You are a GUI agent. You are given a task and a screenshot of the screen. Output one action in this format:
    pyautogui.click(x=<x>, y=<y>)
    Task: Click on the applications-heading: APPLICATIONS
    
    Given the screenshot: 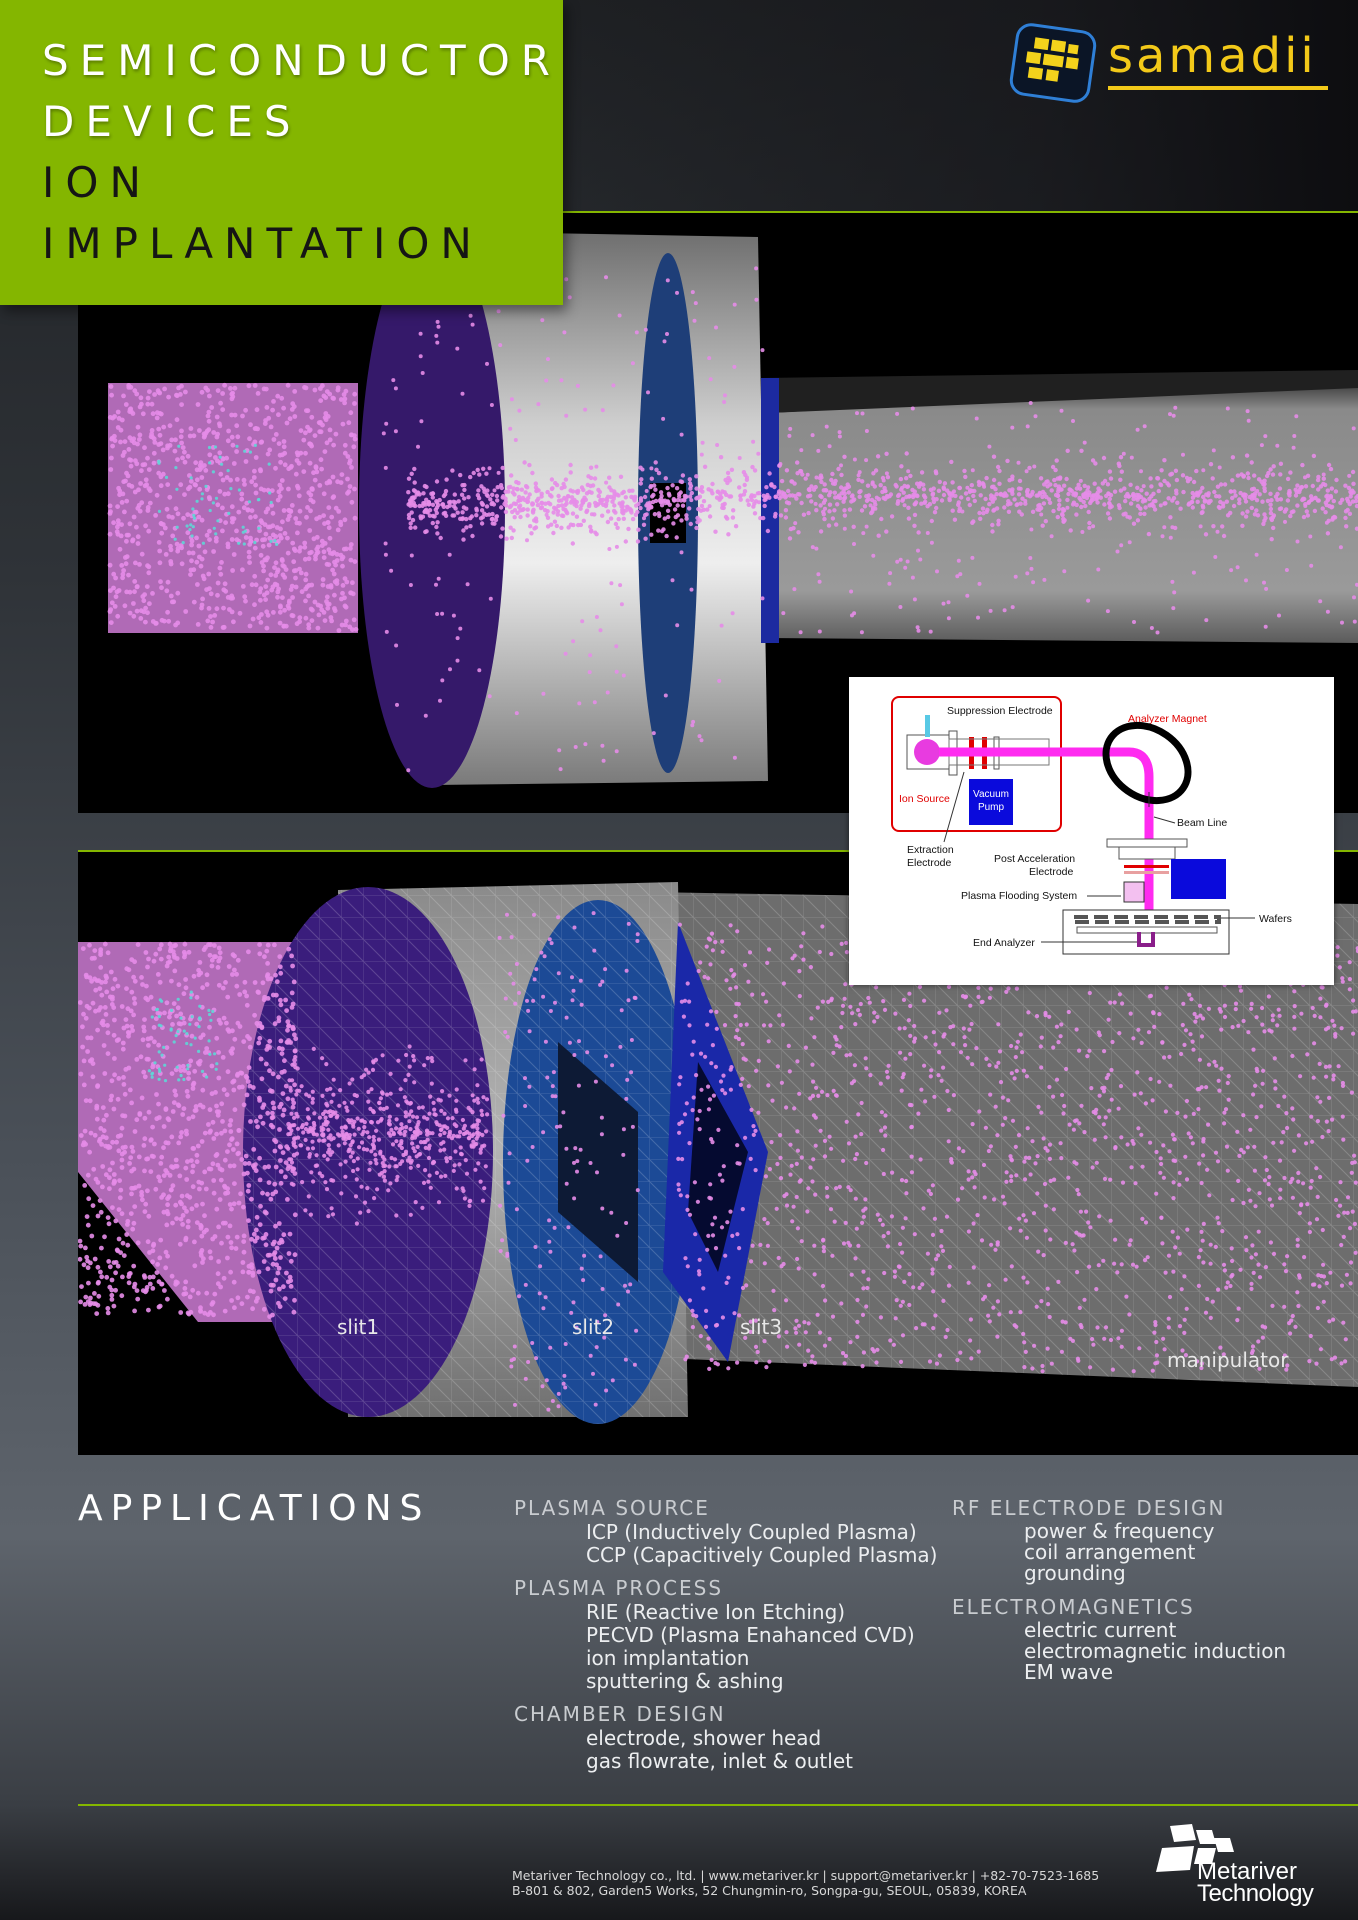 What is the action you would take?
    pyautogui.click(x=254, y=1508)
    